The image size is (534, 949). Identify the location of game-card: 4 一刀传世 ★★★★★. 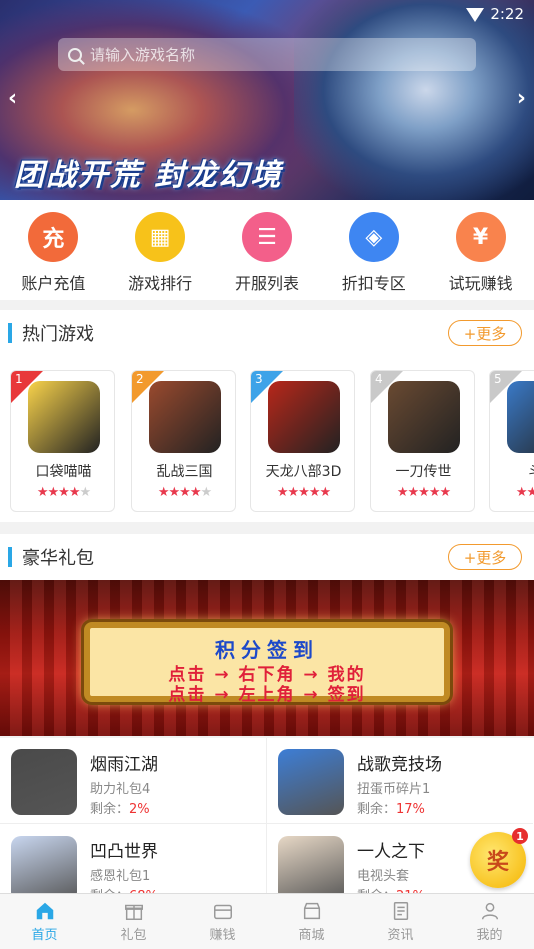
(422, 441).